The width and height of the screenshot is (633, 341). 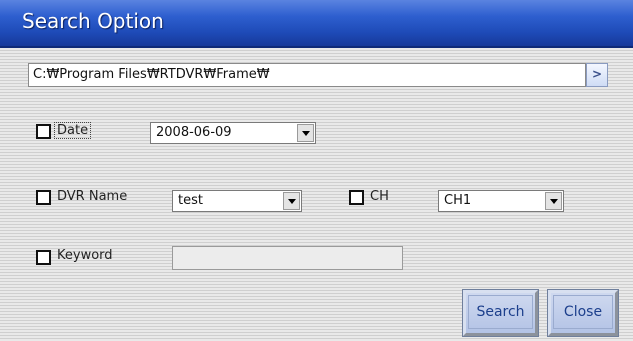 What do you see at coordinates (307, 75) in the screenshot?
I see `path-field: C:₩Program Files₩RTDVR₩Frame₩` at bounding box center [307, 75].